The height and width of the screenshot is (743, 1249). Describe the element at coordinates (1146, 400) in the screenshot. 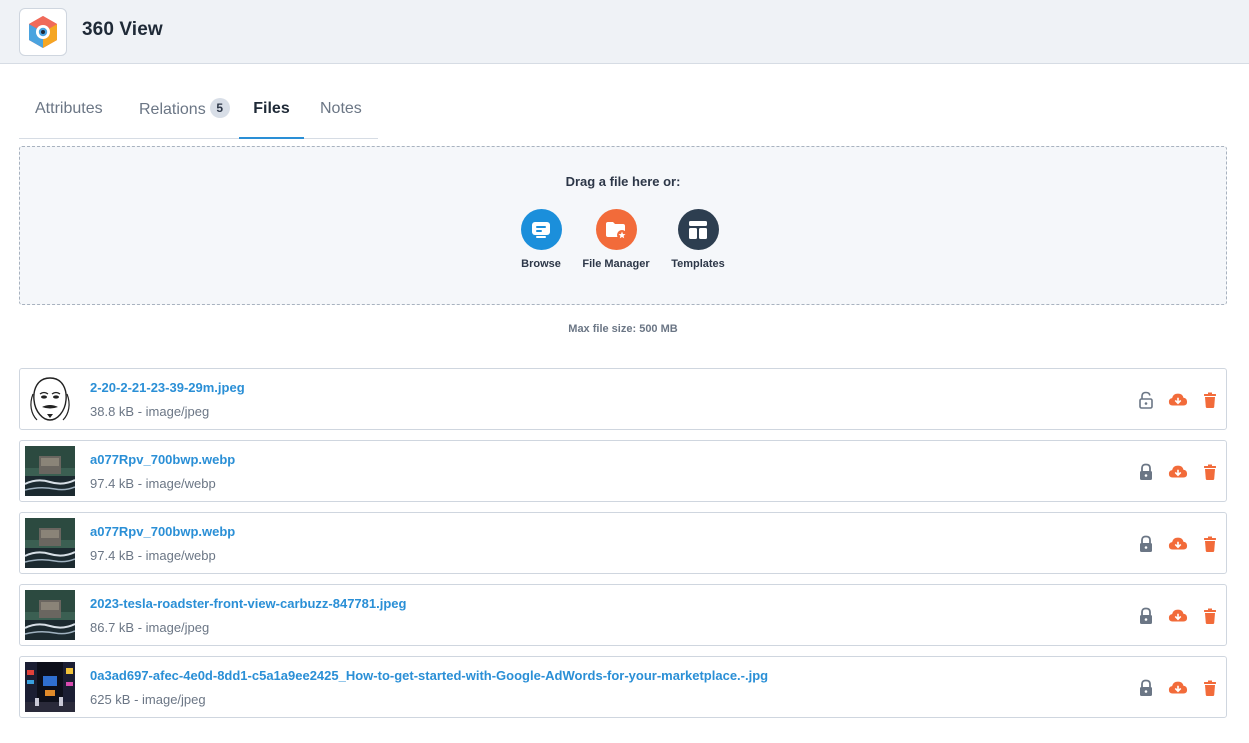

I see `unlock-icon` at that location.